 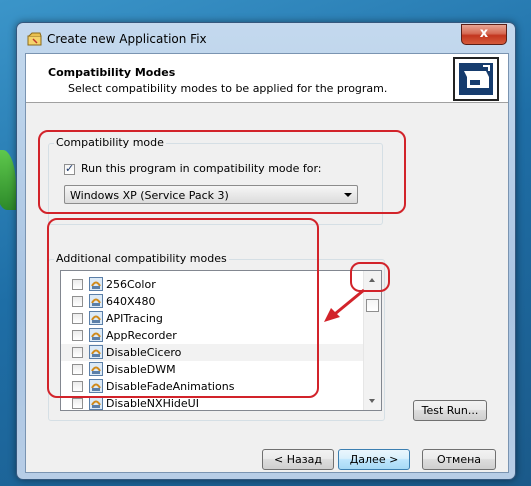 I want to click on mode-label: APITracing, so click(x=134, y=318).